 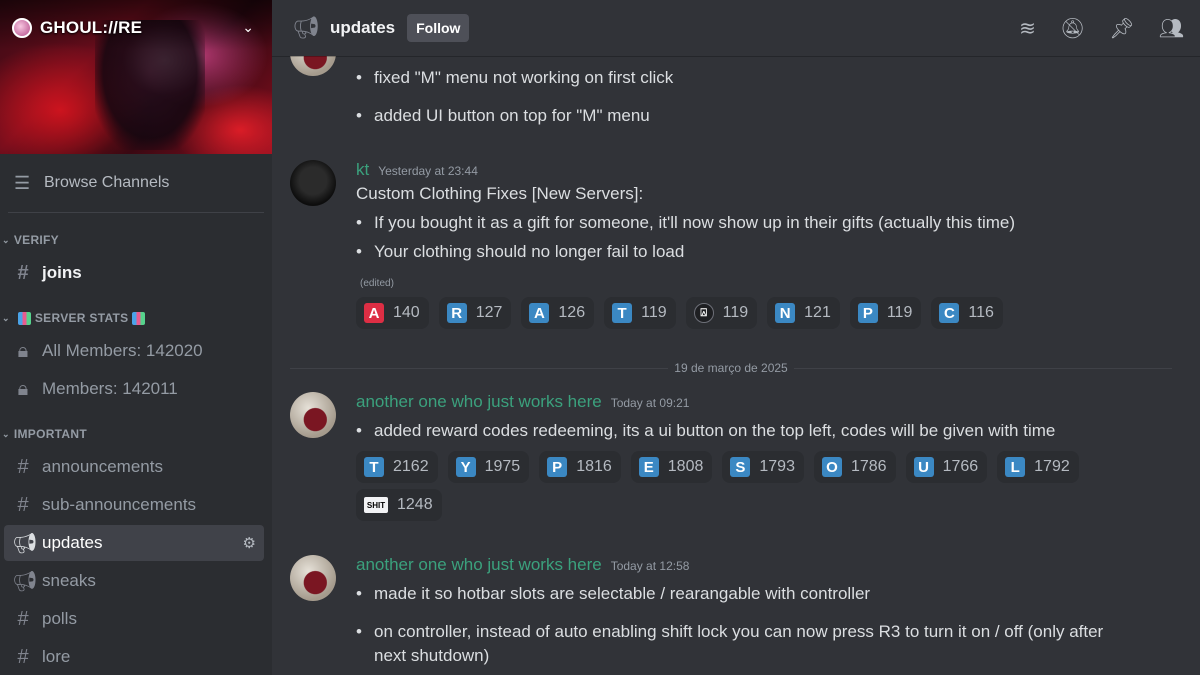 I want to click on channel-title: updates, so click(x=362, y=27).